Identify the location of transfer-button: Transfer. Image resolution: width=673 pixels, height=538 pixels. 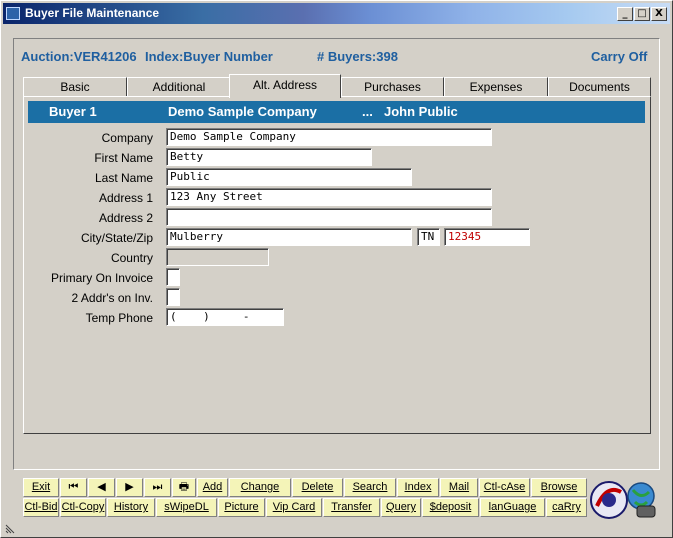
(351, 507).